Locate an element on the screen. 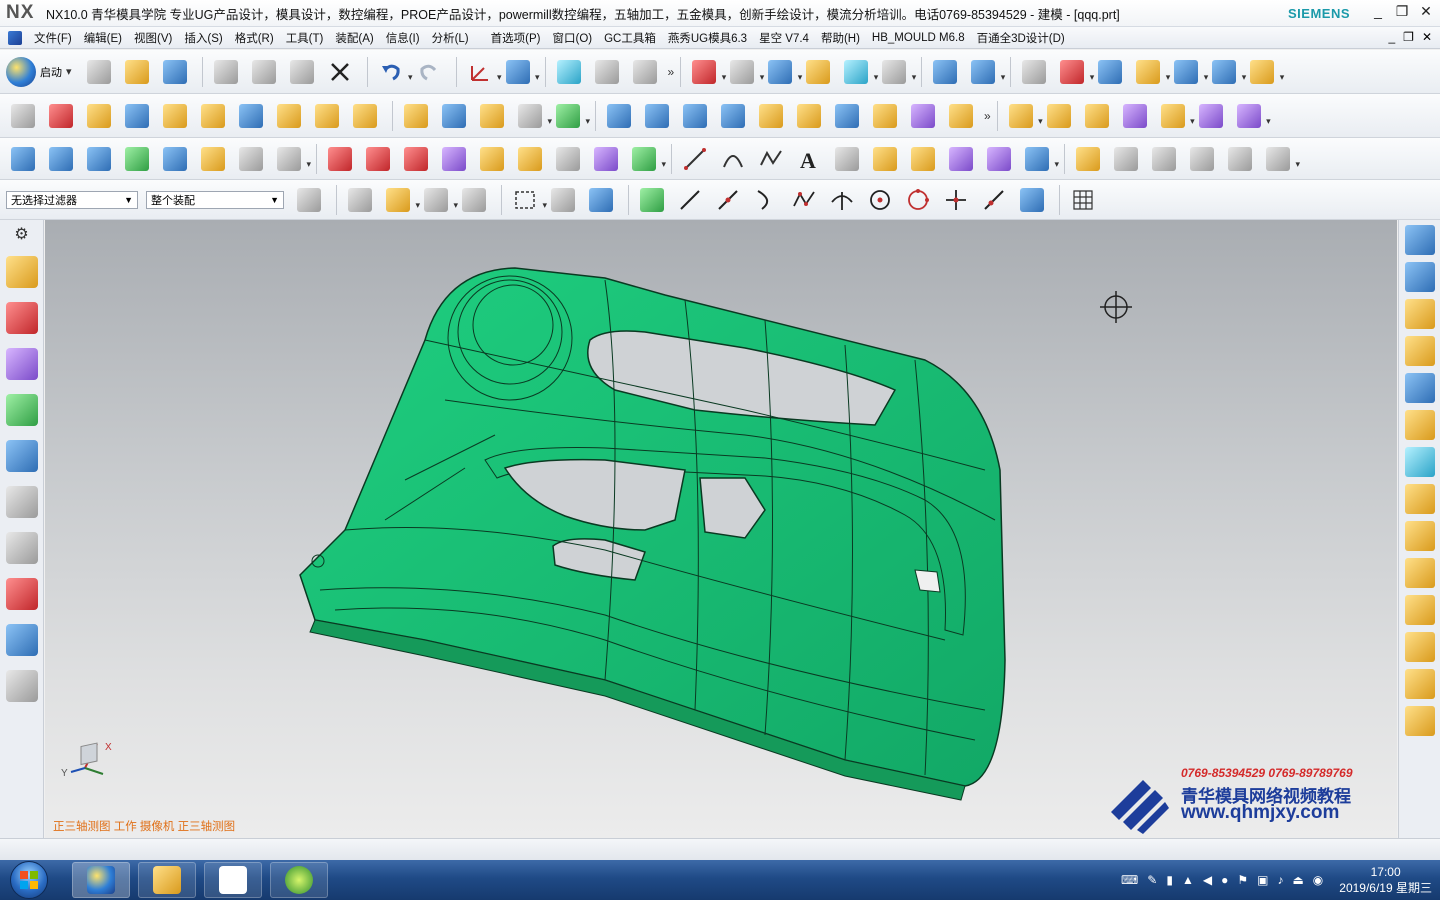  insert-icon is located at coordinates (1419, 499).